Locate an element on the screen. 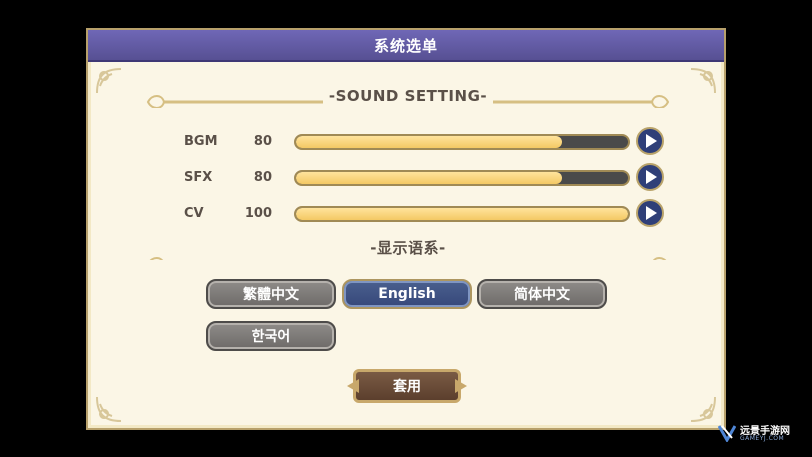  cv-slider-fill is located at coordinates (462, 214).